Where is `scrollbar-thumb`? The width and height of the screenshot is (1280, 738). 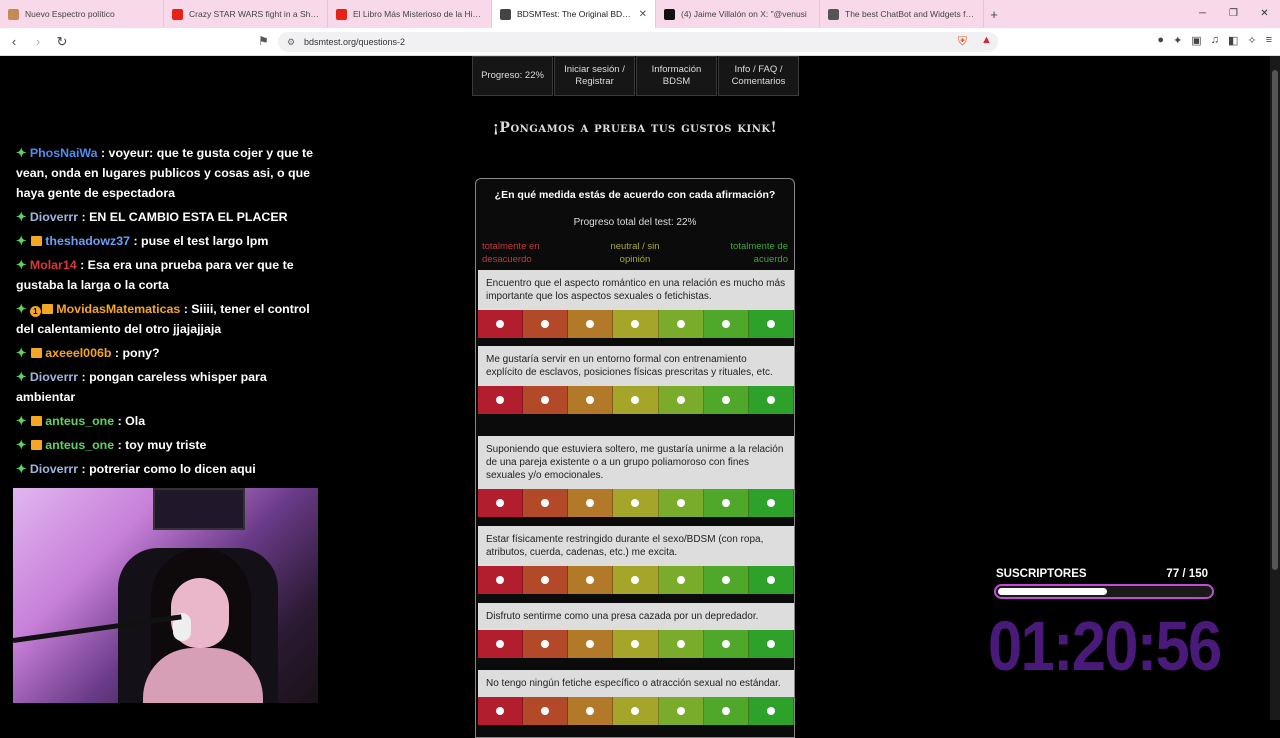
scrollbar-thumb is located at coordinates (1275, 320).